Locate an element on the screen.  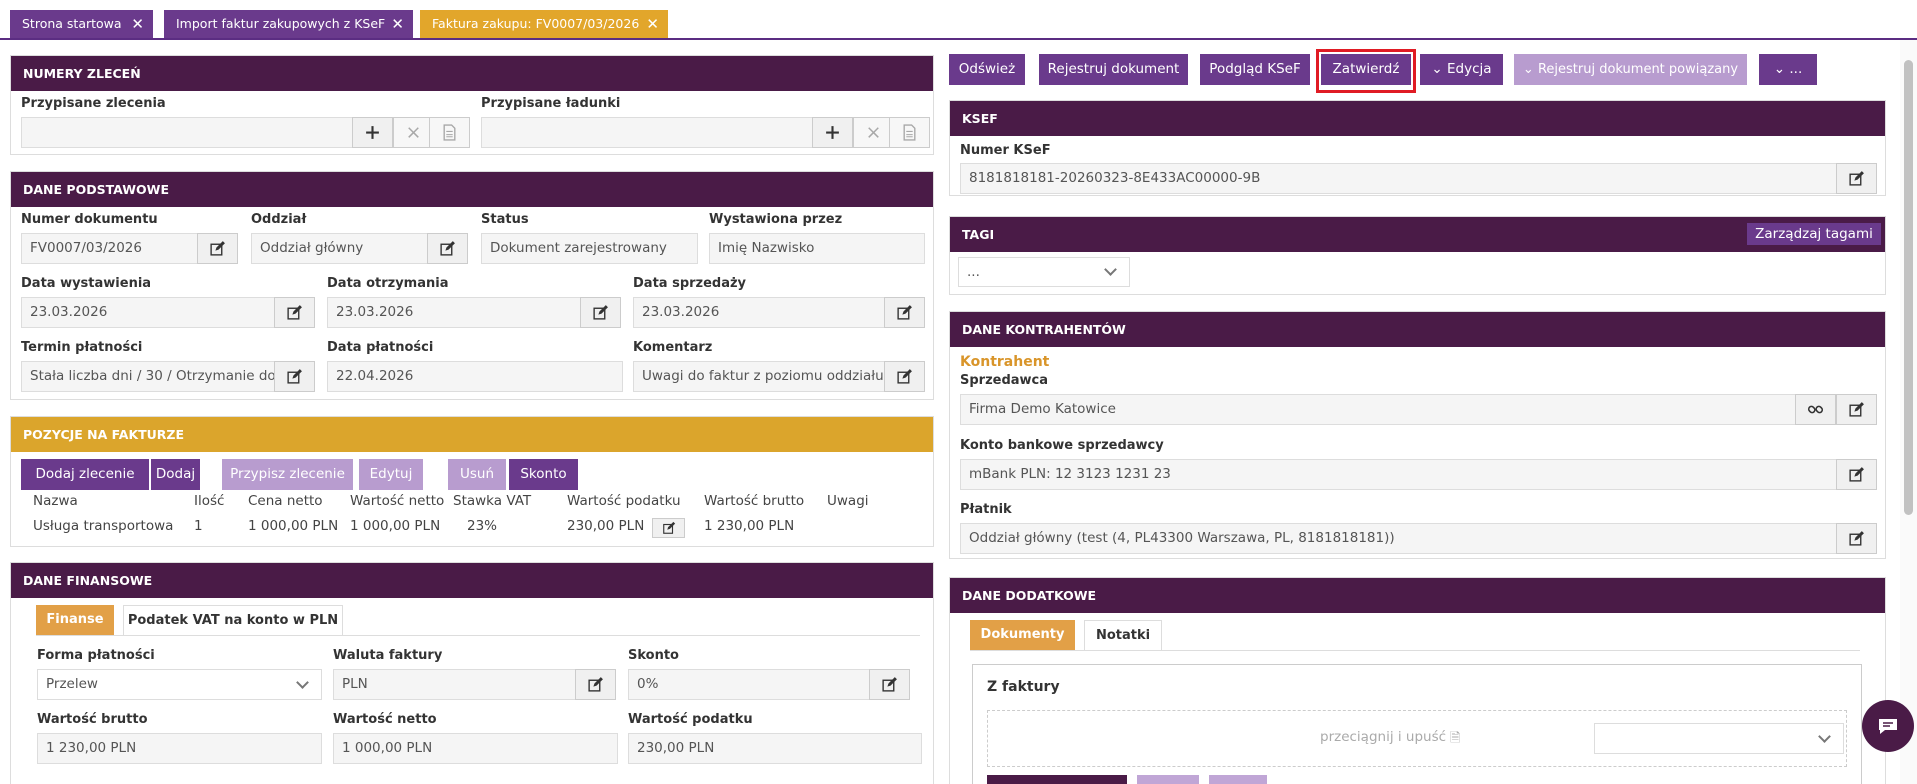
numer-dokumentu-field: FV0007/03/2026 is located at coordinates (114, 248).